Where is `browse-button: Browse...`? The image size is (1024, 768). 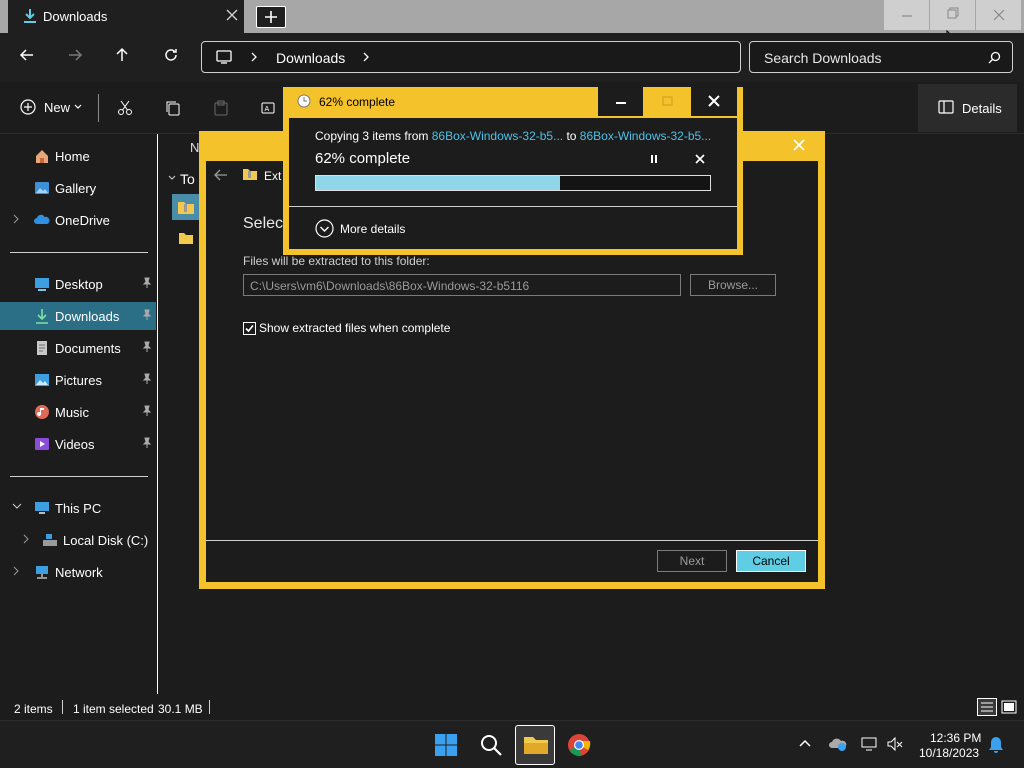 browse-button: Browse... is located at coordinates (733, 285).